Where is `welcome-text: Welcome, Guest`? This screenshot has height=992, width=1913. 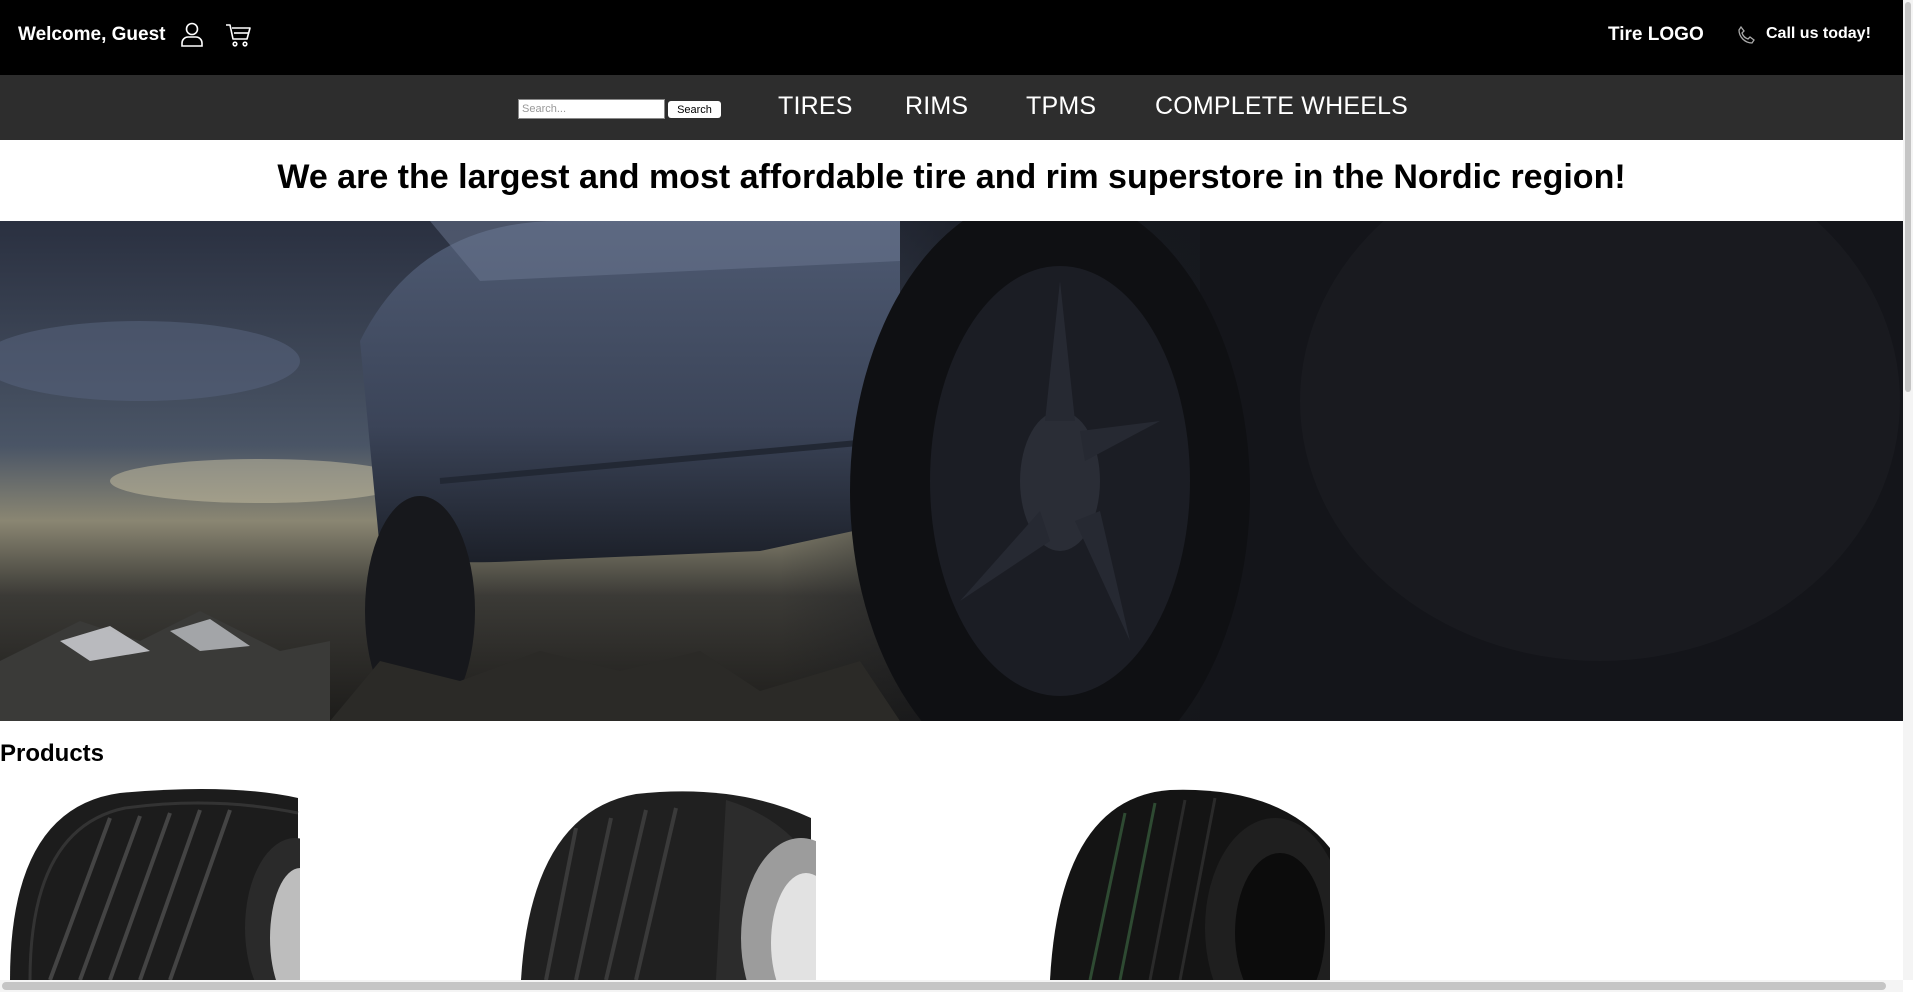
welcome-text: Welcome, Guest is located at coordinates (92, 34).